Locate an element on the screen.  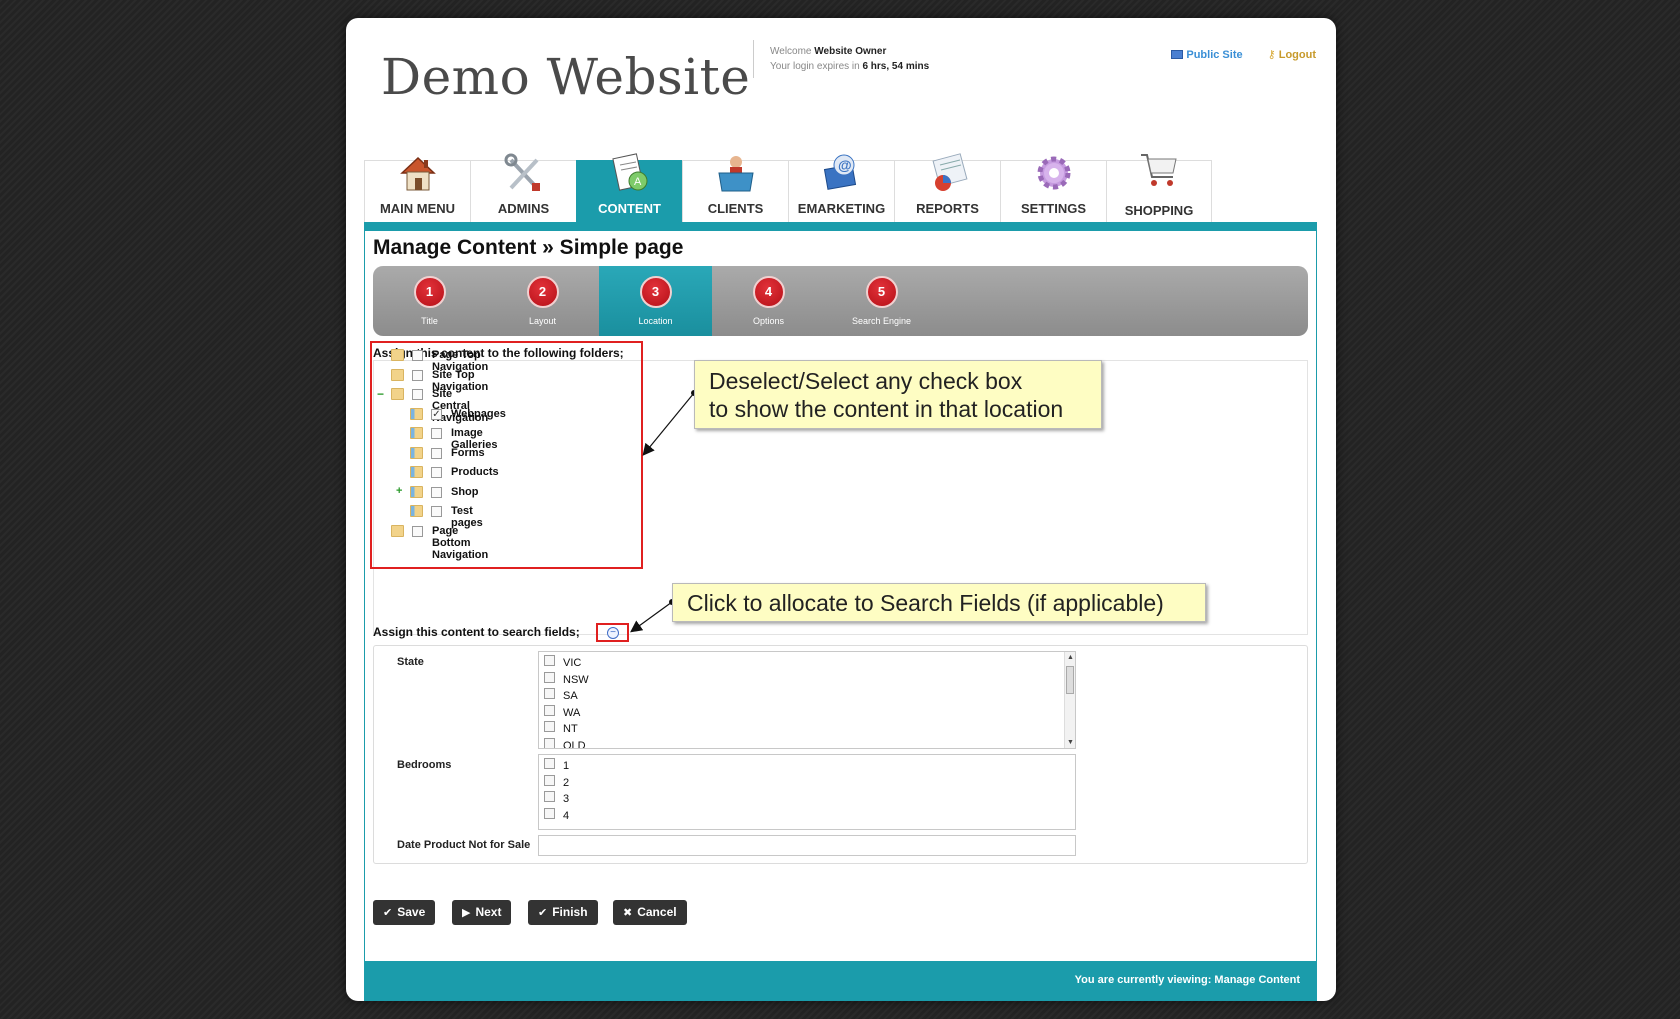
cancel-label: Cancel is located at coordinates (657, 912).